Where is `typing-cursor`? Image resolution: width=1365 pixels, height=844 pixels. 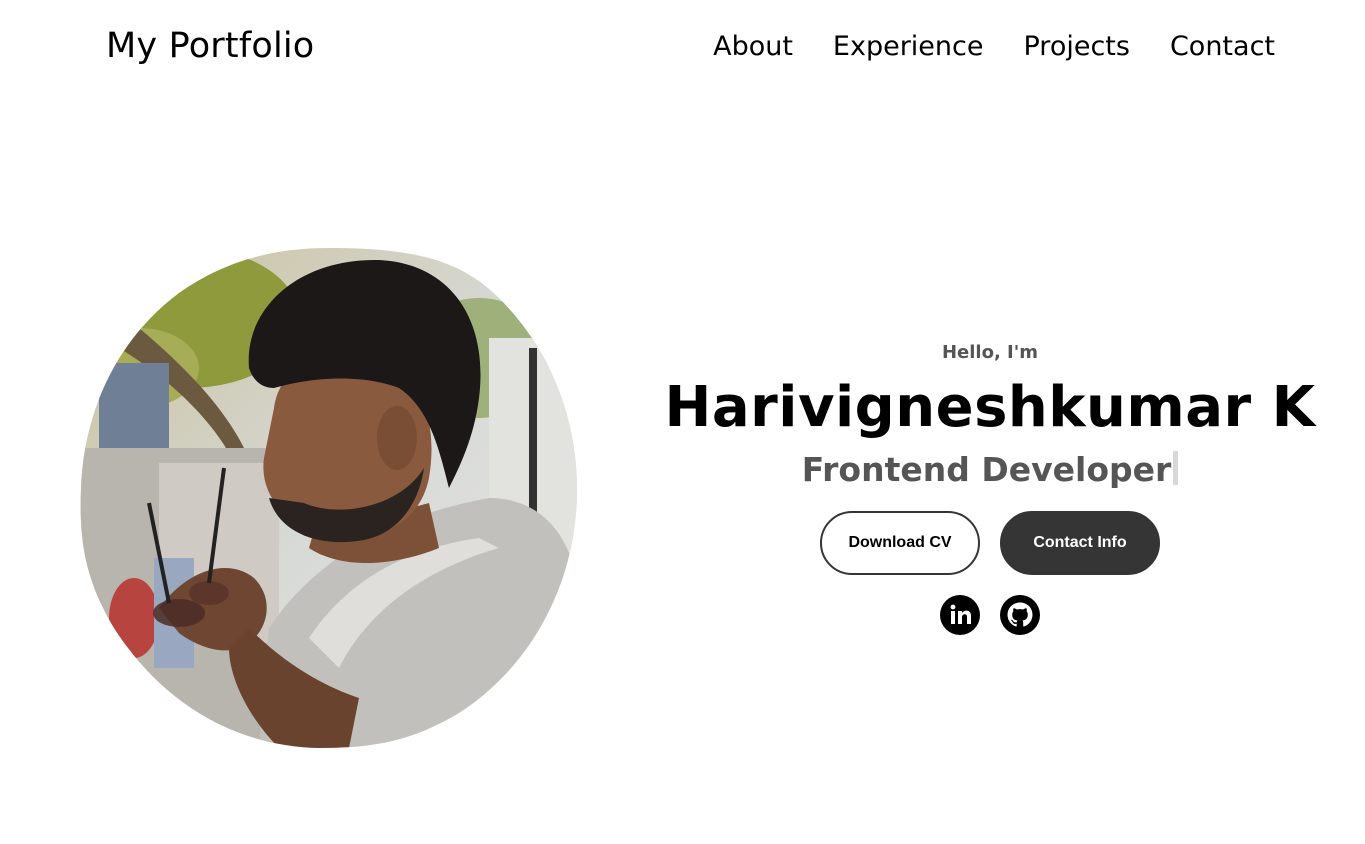
typing-cursor is located at coordinates (1176, 468).